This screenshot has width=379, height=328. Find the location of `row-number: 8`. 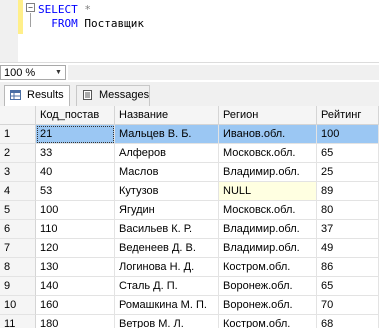

row-number: 8 is located at coordinates (18, 267).